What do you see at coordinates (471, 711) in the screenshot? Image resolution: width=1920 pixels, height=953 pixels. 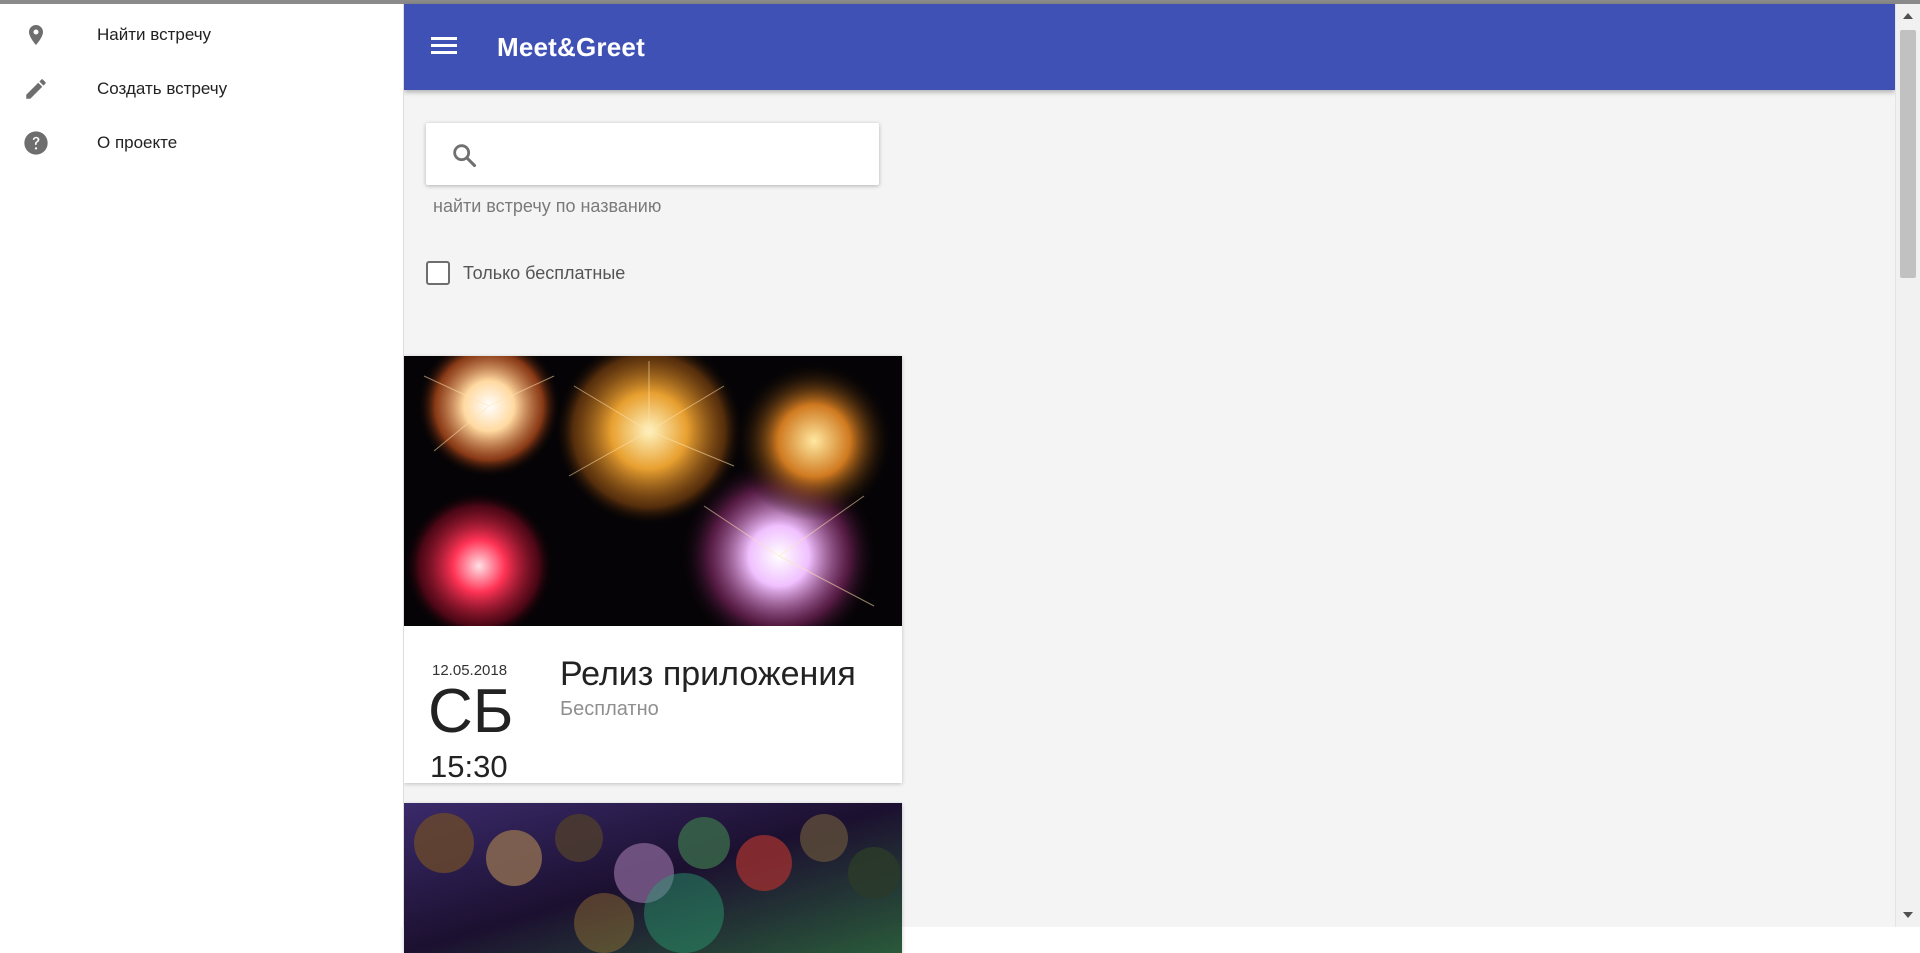 I see `event-weekday: СБ` at bounding box center [471, 711].